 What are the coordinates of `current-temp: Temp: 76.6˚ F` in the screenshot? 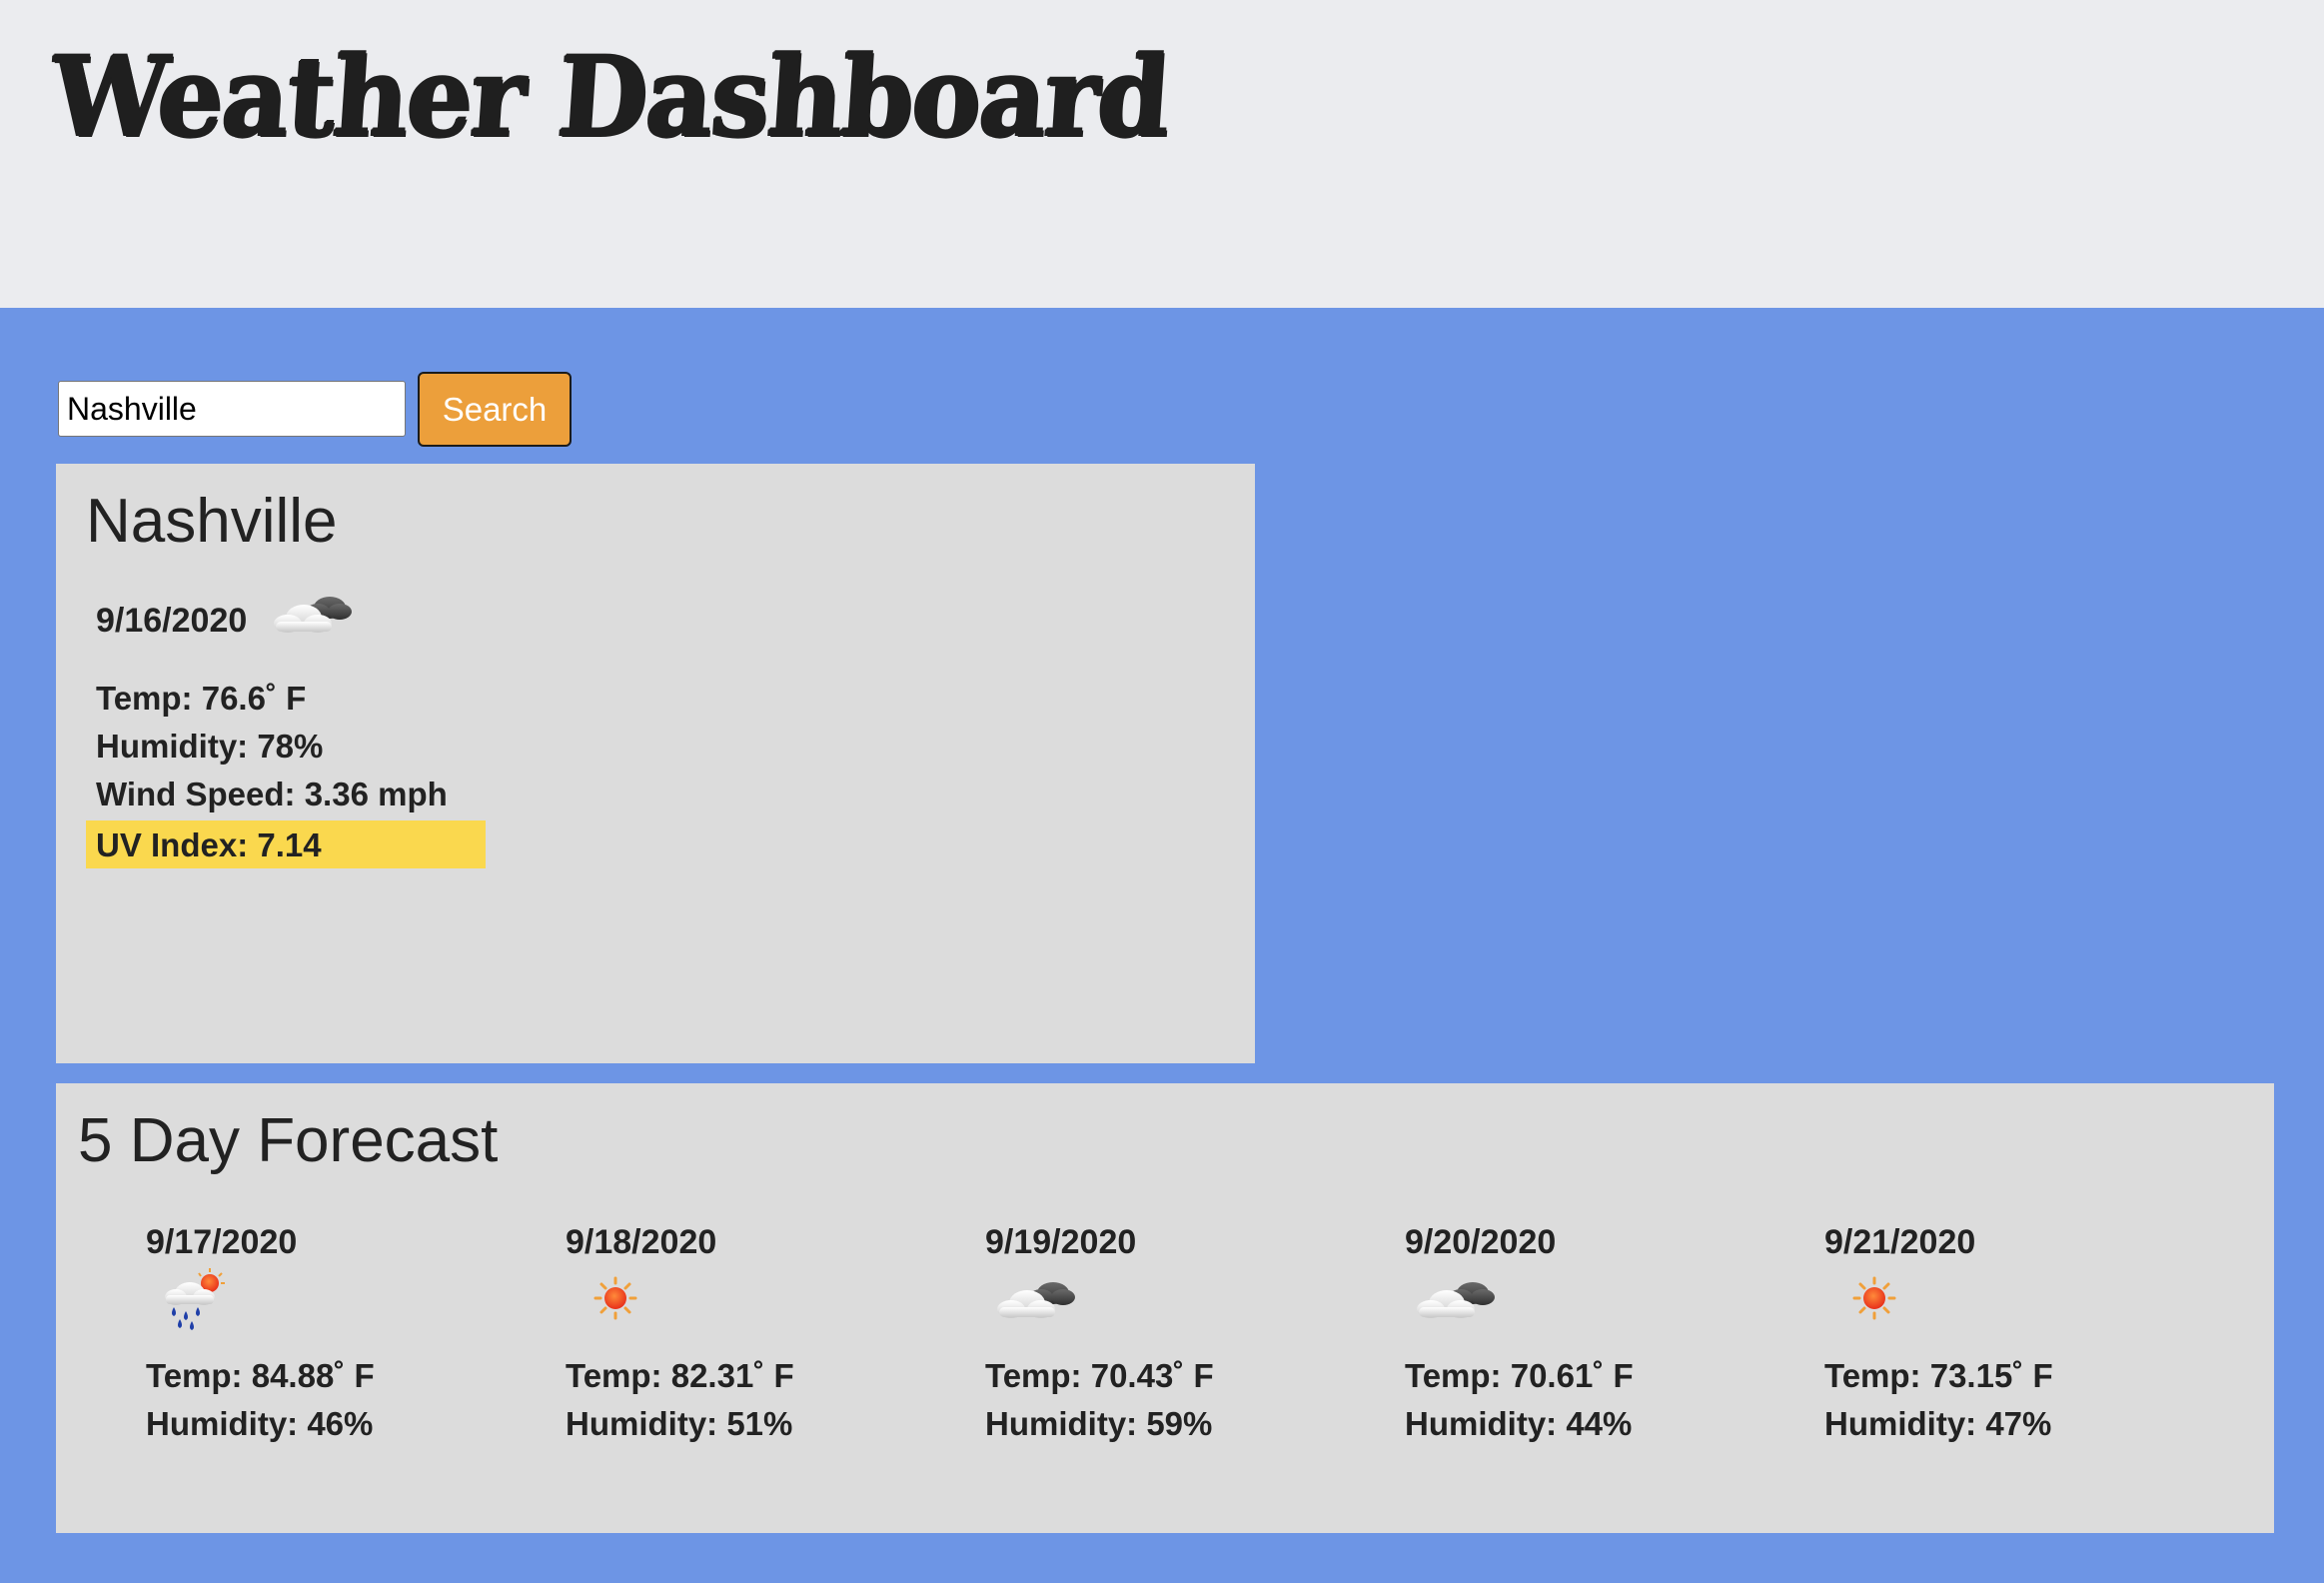 It's located at (201, 698).